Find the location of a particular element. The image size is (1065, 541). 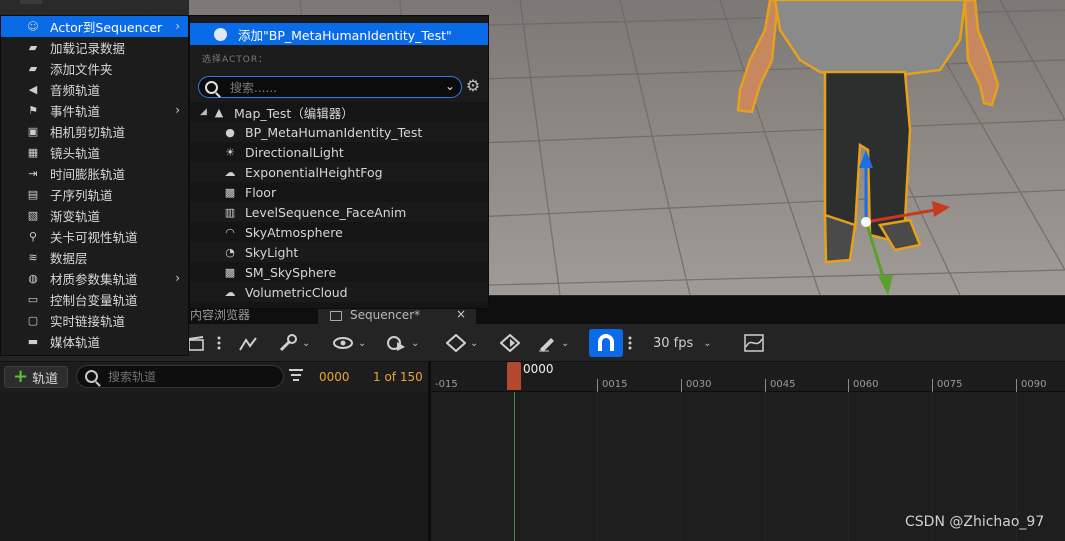

skylight-icon: ◔ is located at coordinates (230, 252).